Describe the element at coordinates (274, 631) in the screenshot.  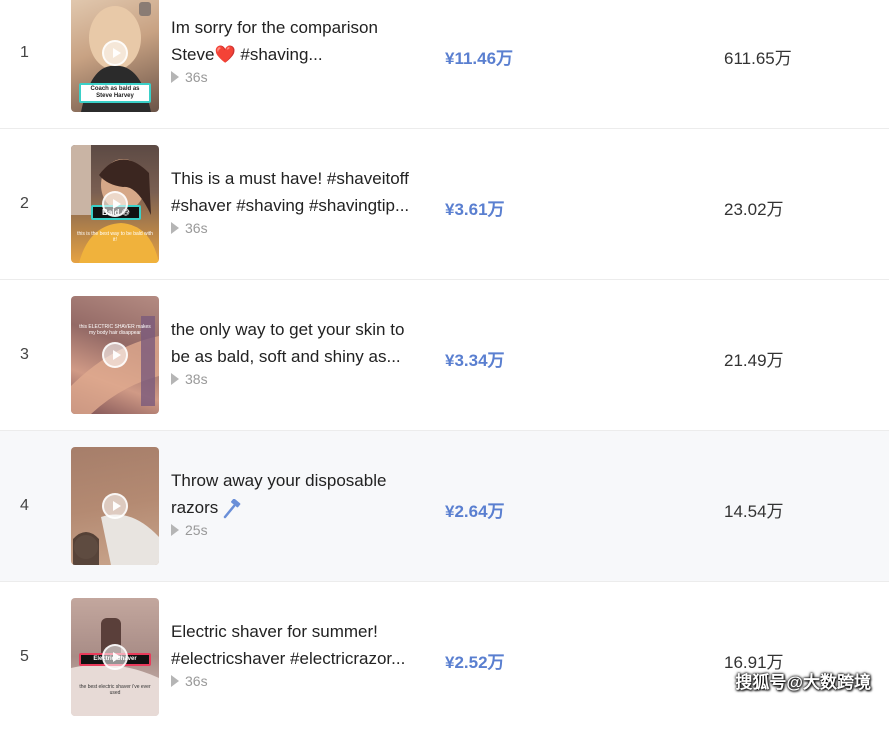
I see `title-line-1: Electric shaver for summer!` at that location.